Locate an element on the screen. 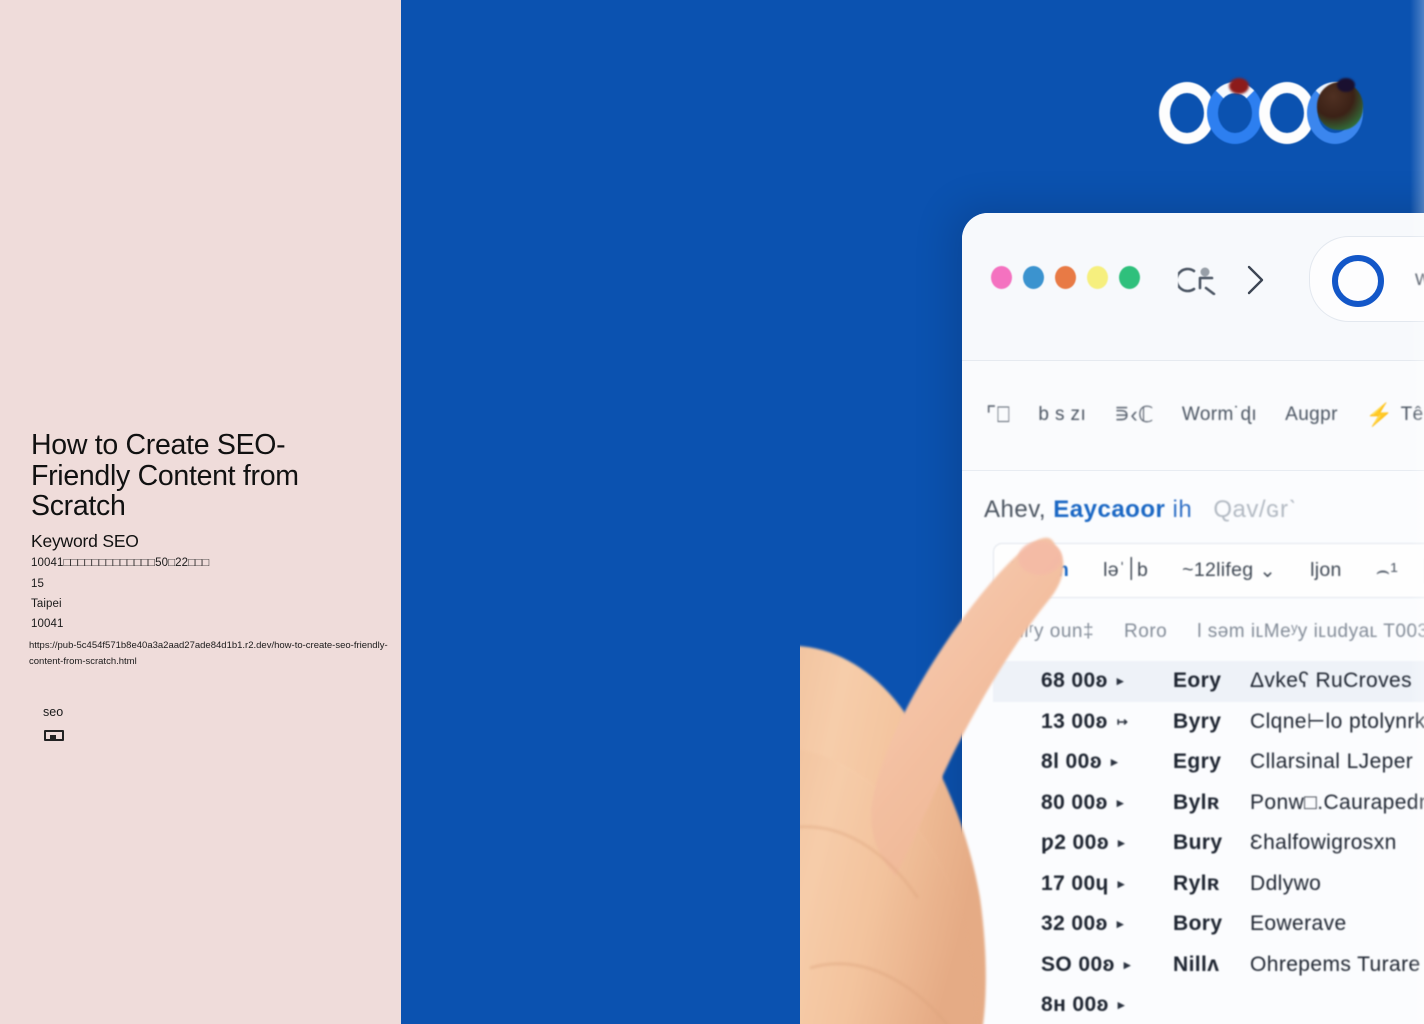  cell-group: Nillʌ is located at coordinates (1196, 964).